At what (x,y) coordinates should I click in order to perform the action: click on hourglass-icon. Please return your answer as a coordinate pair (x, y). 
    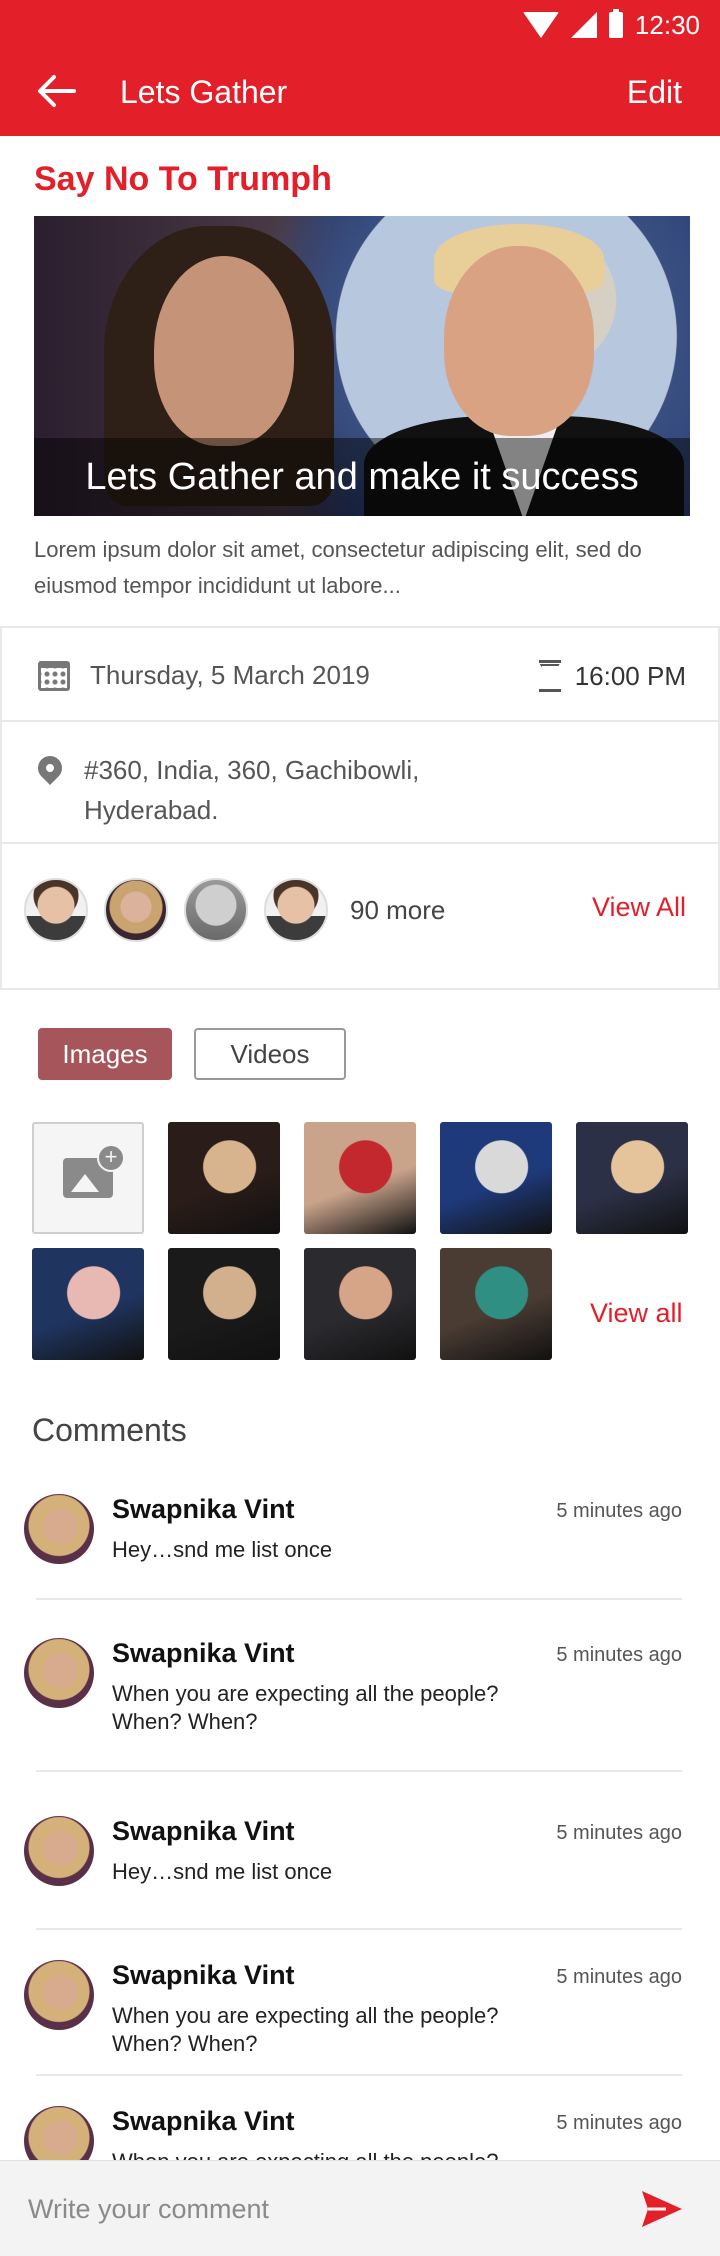
    Looking at the image, I should click on (549, 676).